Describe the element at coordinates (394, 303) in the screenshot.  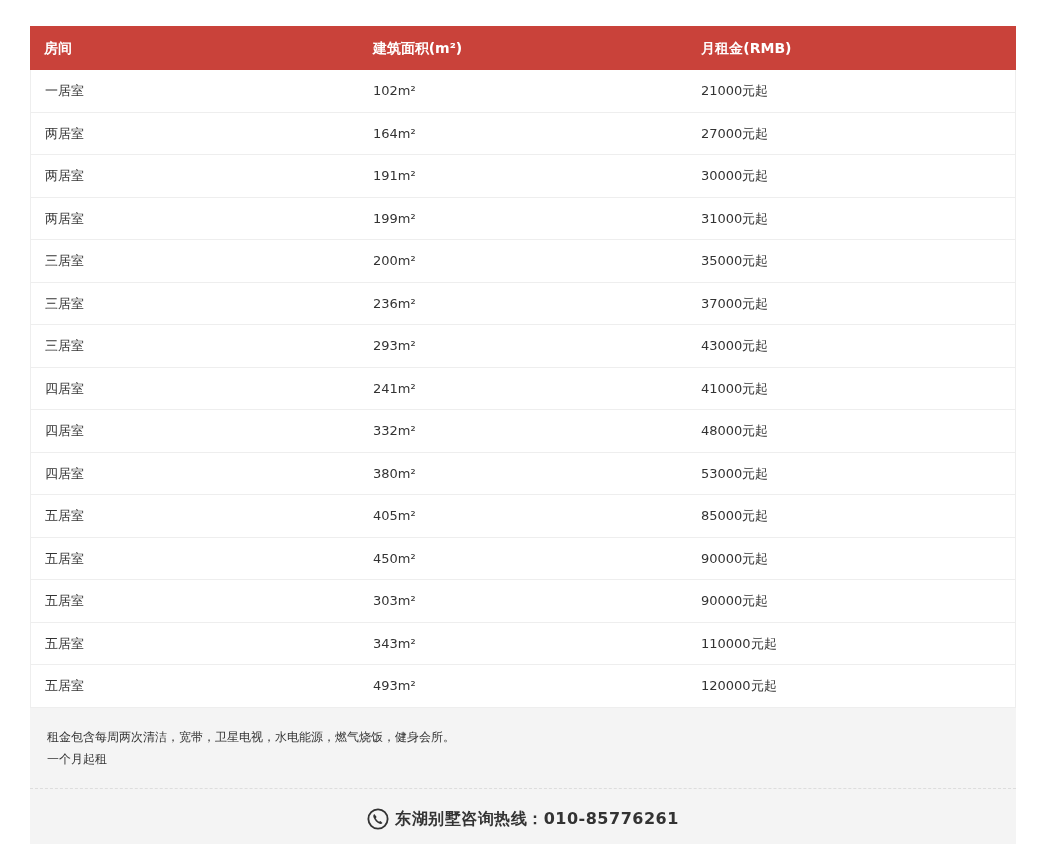
I see `table-cell-text: 236m²` at that location.